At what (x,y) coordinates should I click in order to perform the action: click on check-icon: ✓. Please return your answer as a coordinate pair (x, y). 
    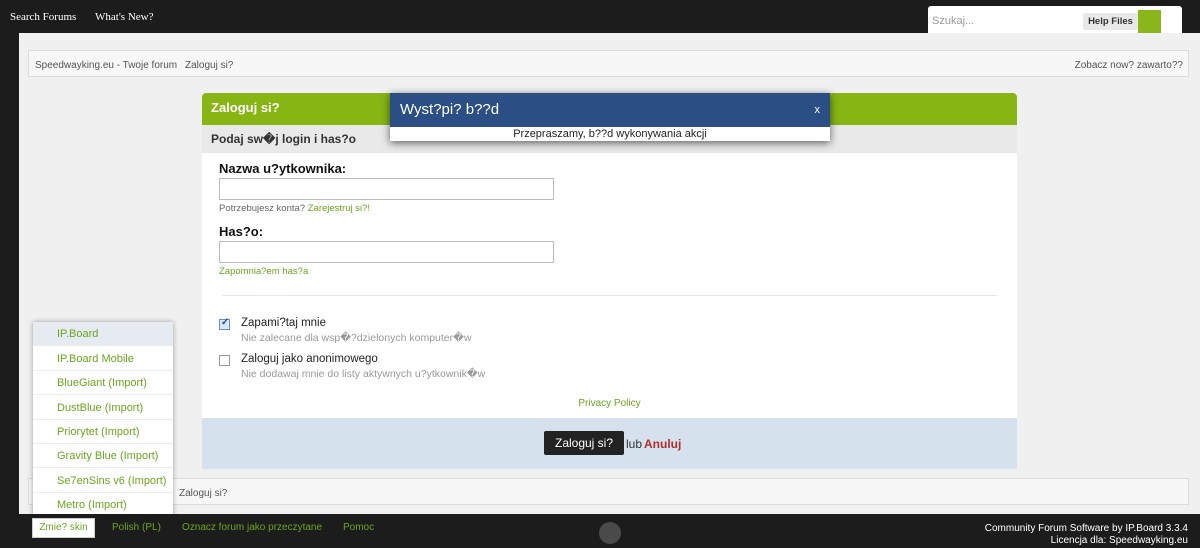
    Looking at the image, I should click on (225, 322).